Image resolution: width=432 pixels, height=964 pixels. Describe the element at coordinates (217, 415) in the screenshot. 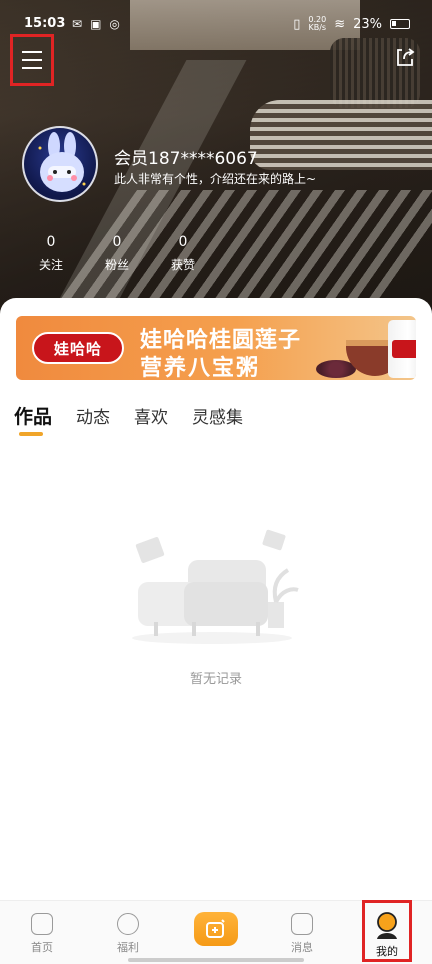

I see `tab-inspiration: 灵感集` at that location.